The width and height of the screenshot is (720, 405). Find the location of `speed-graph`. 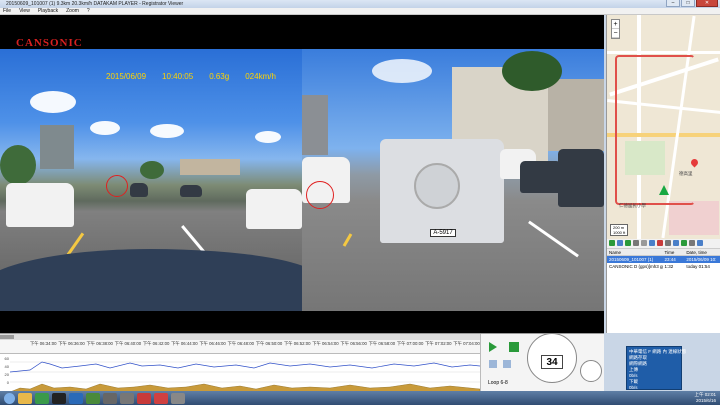

speed-graph is located at coordinates (240, 373).